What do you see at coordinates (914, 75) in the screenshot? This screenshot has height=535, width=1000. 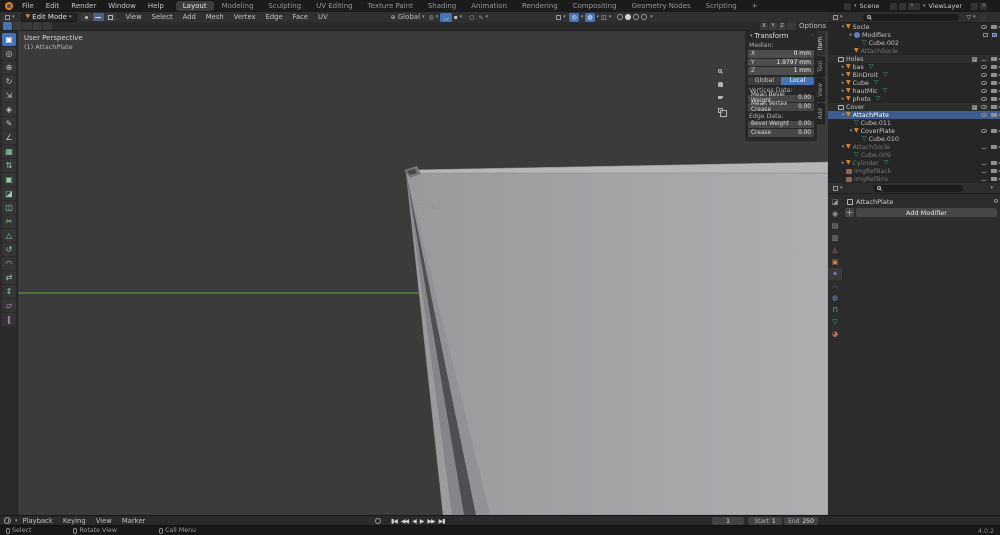 I see `outliner-row-bindroit: ▸ ▼ BinDroit ▽` at bounding box center [914, 75].